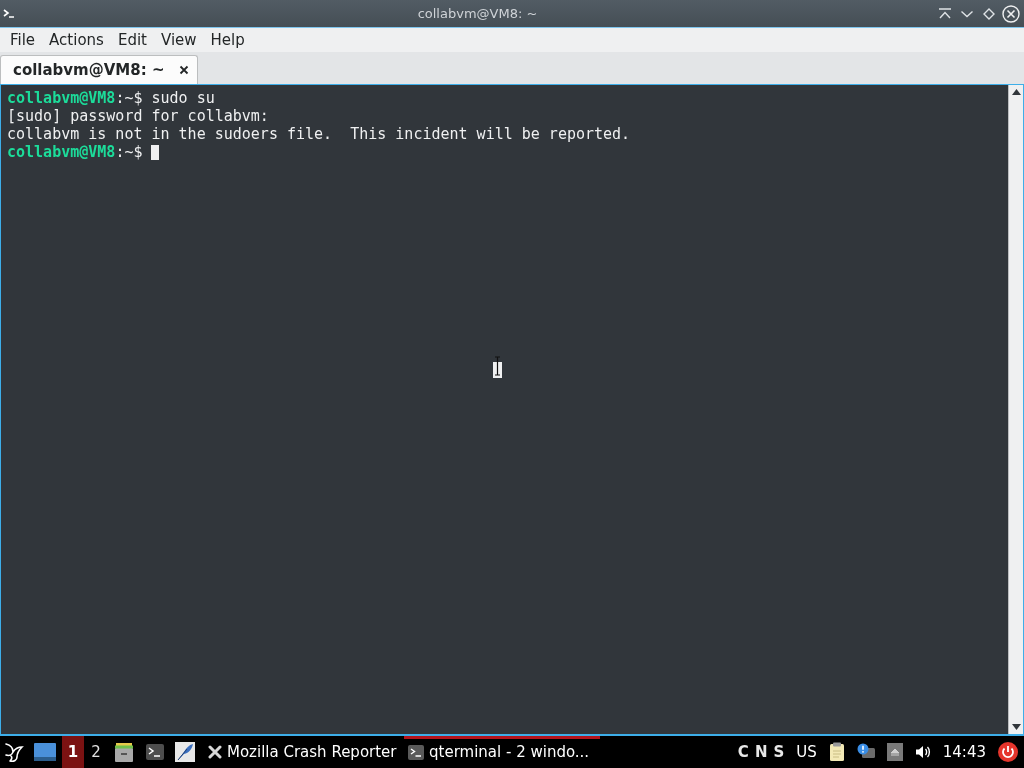 This screenshot has height=768, width=1024. Describe the element at coordinates (73, 752) in the screenshot. I see `workspace-button: 1` at that location.